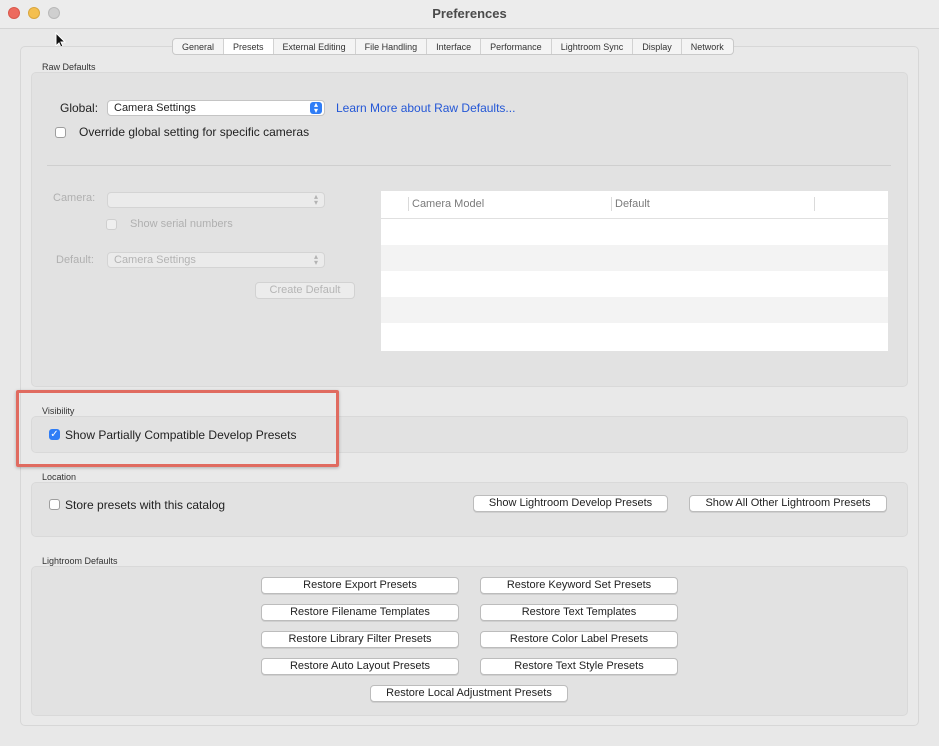 Image resolution: width=939 pixels, height=746 pixels. Describe the element at coordinates (249, 46) in the screenshot. I see `tab-presets: Presets` at that location.